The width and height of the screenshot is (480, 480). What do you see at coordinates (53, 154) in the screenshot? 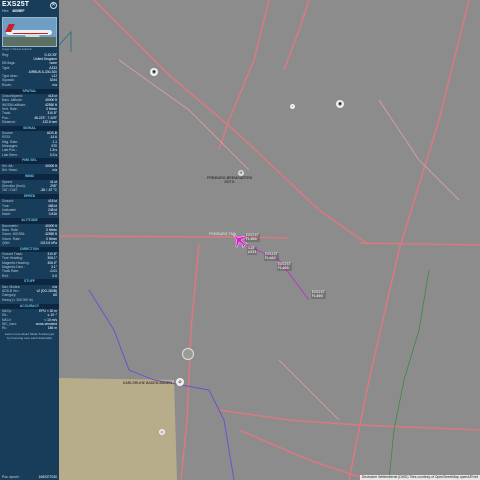
I see `signal-value: 0.3 s` at bounding box center [53, 154].